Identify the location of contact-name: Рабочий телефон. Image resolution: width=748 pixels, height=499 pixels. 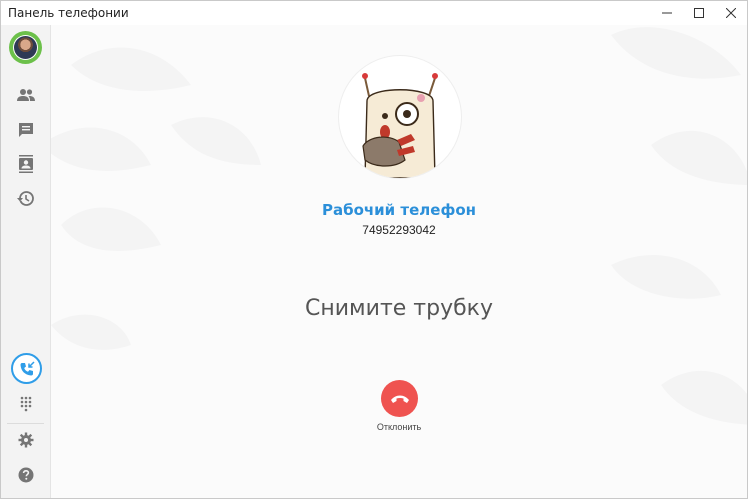
(398, 210).